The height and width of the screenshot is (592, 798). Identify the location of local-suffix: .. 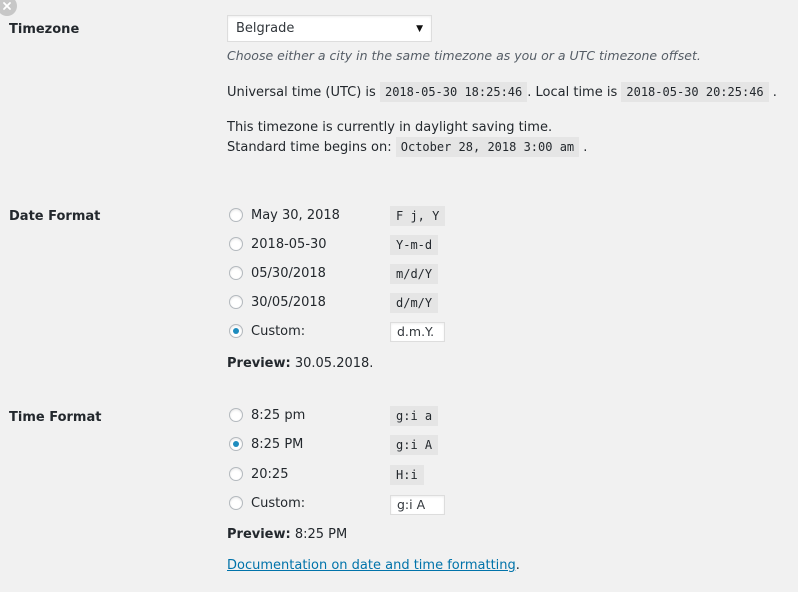
(774, 92).